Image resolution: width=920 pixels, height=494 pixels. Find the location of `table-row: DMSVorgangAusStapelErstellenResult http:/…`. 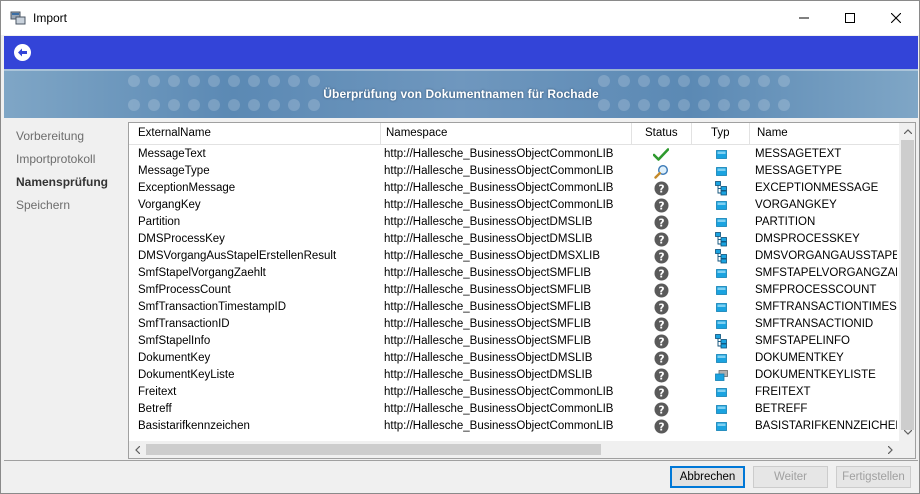

table-row: DMSVorgangAusStapelErstellenResult http:/… is located at coordinates (514, 256).